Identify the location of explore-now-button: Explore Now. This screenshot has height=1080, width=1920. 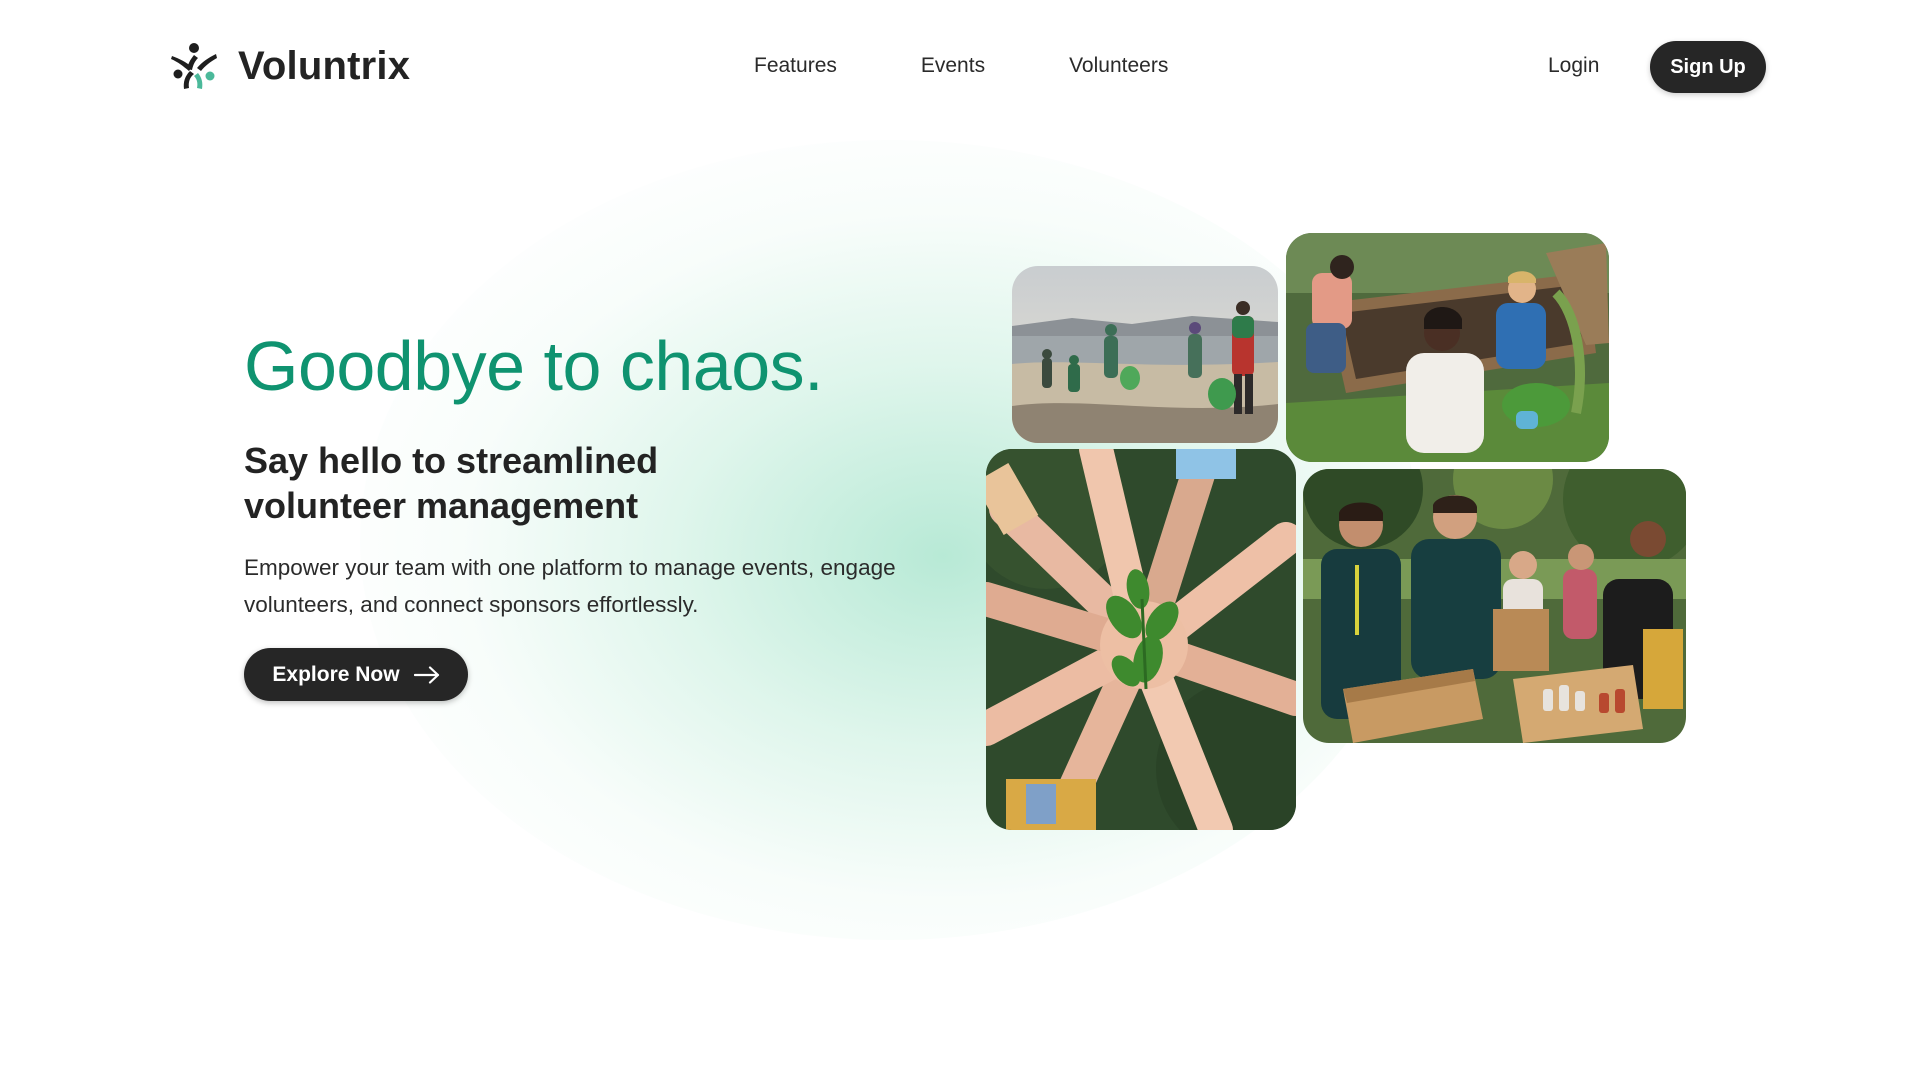
(356, 674).